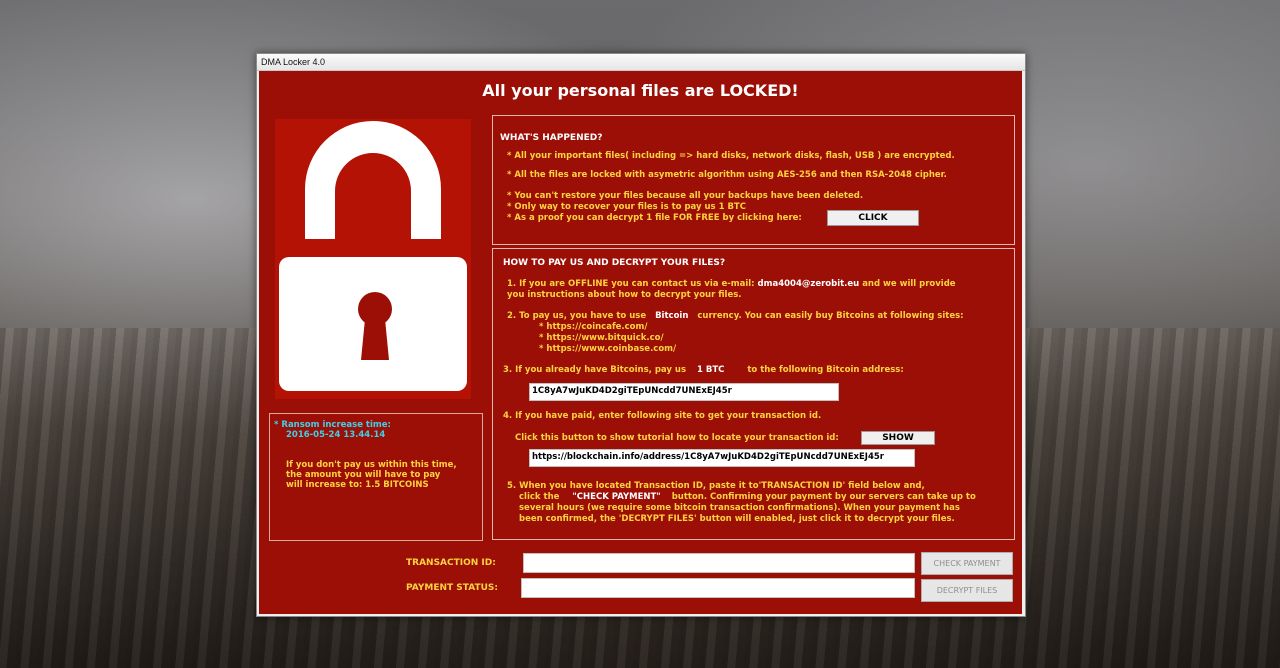 The width and height of the screenshot is (1280, 668). Describe the element at coordinates (640, 90) in the screenshot. I see `main-heading: All your personal files are LOCKED!` at that location.